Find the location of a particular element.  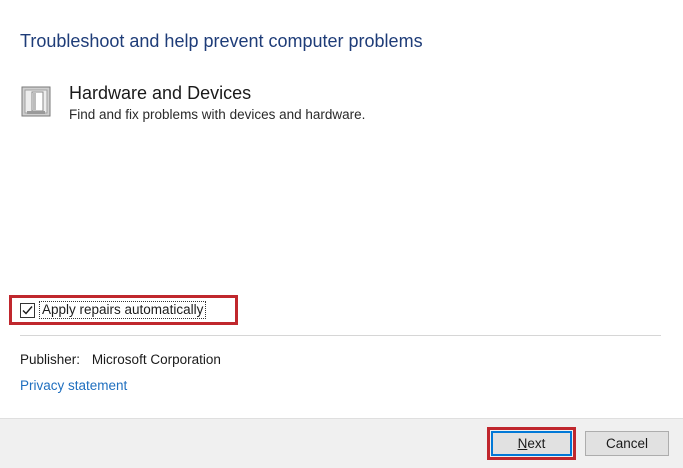

publisher-value: Microsoft Corporation is located at coordinates (156, 359).